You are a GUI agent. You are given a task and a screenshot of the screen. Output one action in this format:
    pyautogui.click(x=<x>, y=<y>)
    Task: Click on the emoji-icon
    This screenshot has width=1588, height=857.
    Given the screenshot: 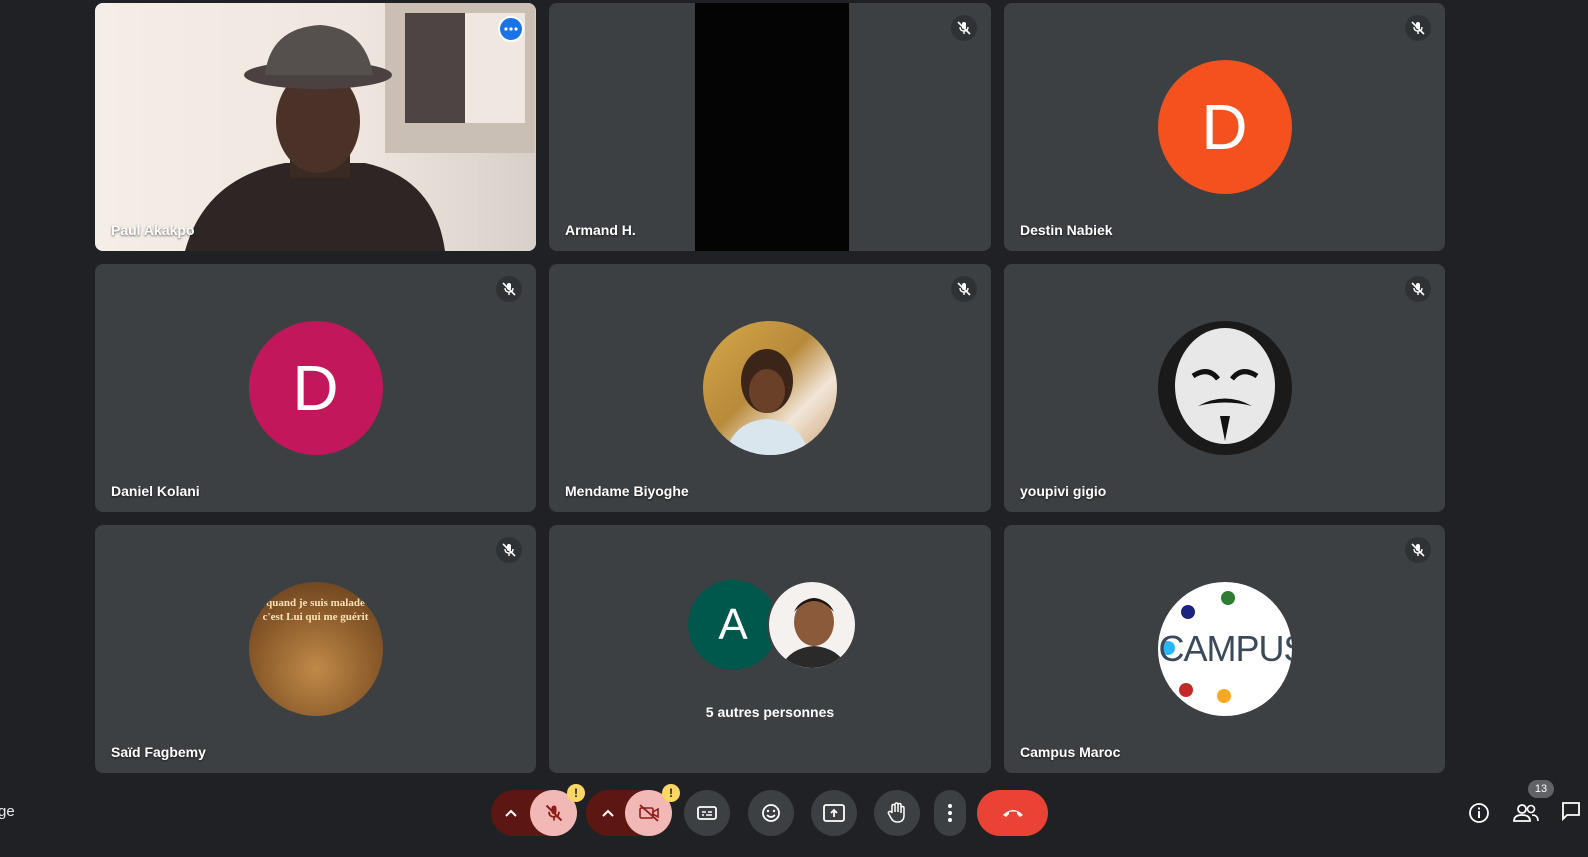 What is the action you would take?
    pyautogui.click(x=771, y=813)
    